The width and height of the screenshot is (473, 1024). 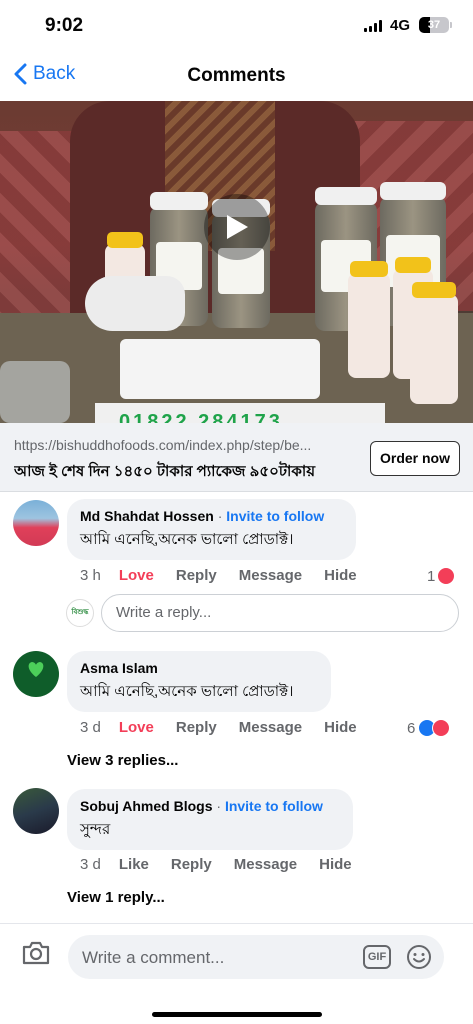 What do you see at coordinates (451, 25) in the screenshot?
I see `battery-tip` at bounding box center [451, 25].